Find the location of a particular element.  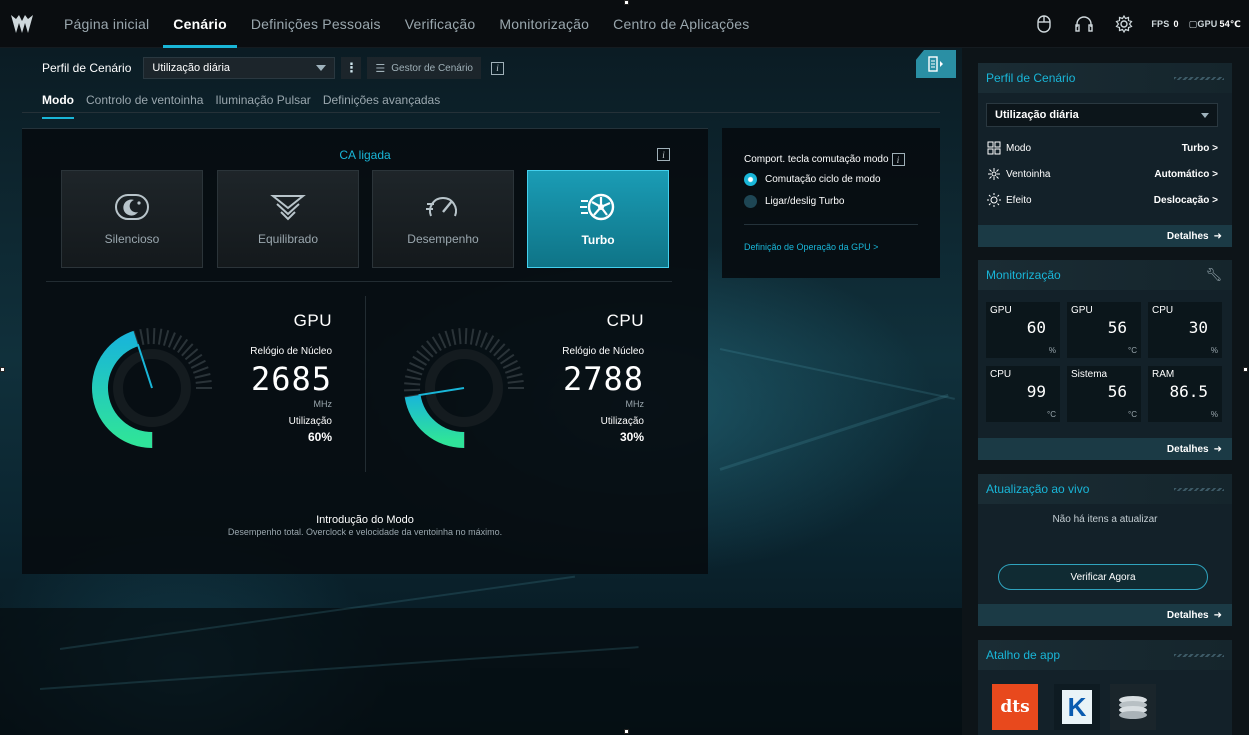

profile-row-effect: Efeito Deslocação > is located at coordinates (1102, 200).